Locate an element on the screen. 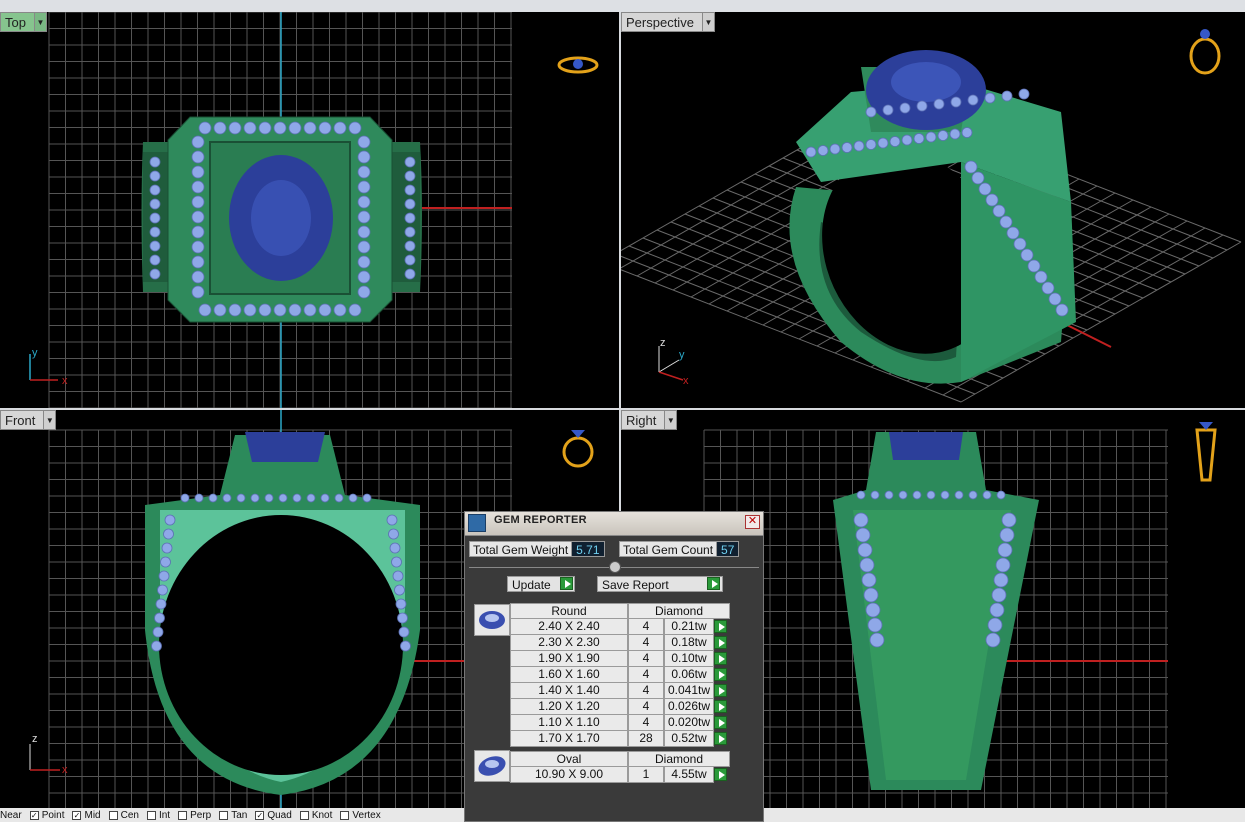  gem-table-row: 1.10 X 1.10 4 0.020tw is located at coordinates (619, 723).